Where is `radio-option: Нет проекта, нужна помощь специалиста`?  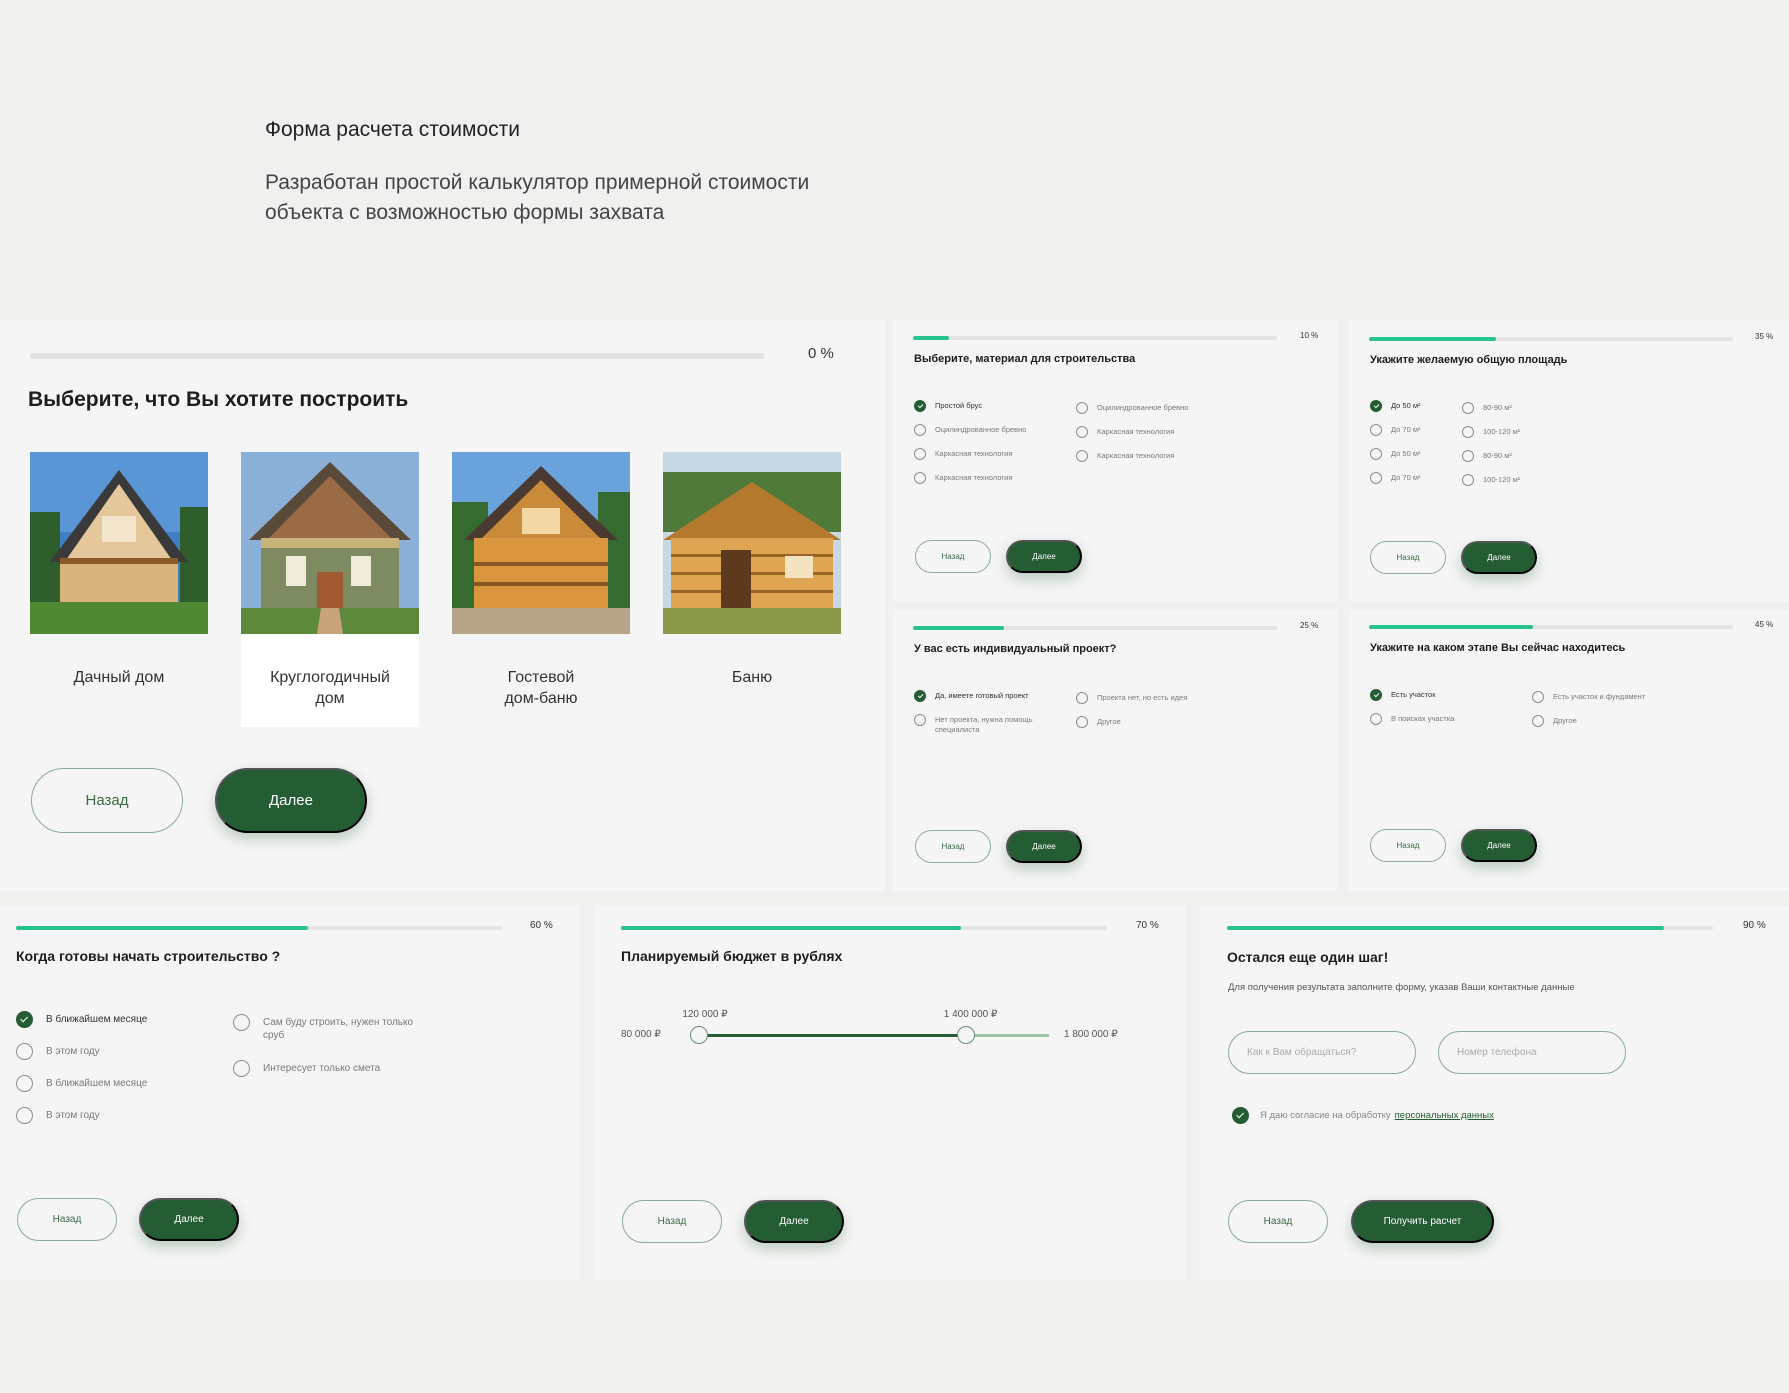
radio-option: Нет проекта, нужна помощь специалиста is located at coordinates (979, 724).